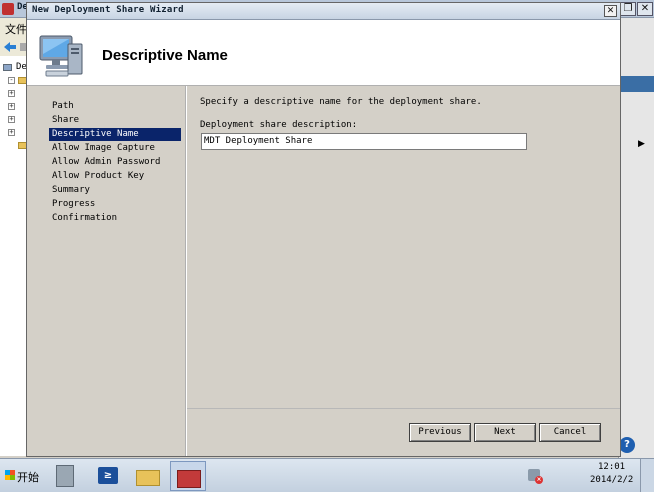 Image resolution: width=654 pixels, height=492 pixels. Describe the element at coordinates (115, 204) in the screenshot. I see `step-progress: Progress` at that location.